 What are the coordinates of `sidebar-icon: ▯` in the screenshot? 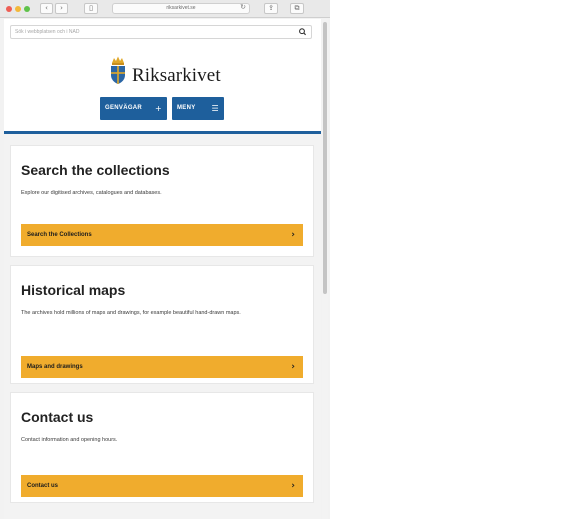 It's located at (91, 8).